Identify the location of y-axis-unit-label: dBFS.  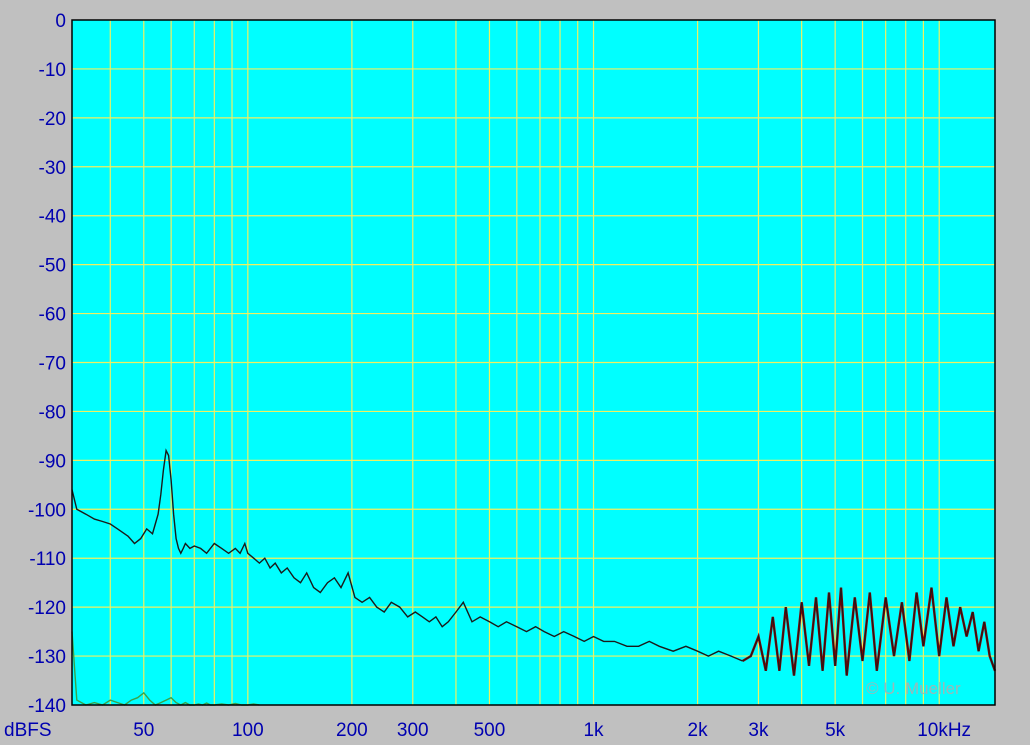
(28, 730).